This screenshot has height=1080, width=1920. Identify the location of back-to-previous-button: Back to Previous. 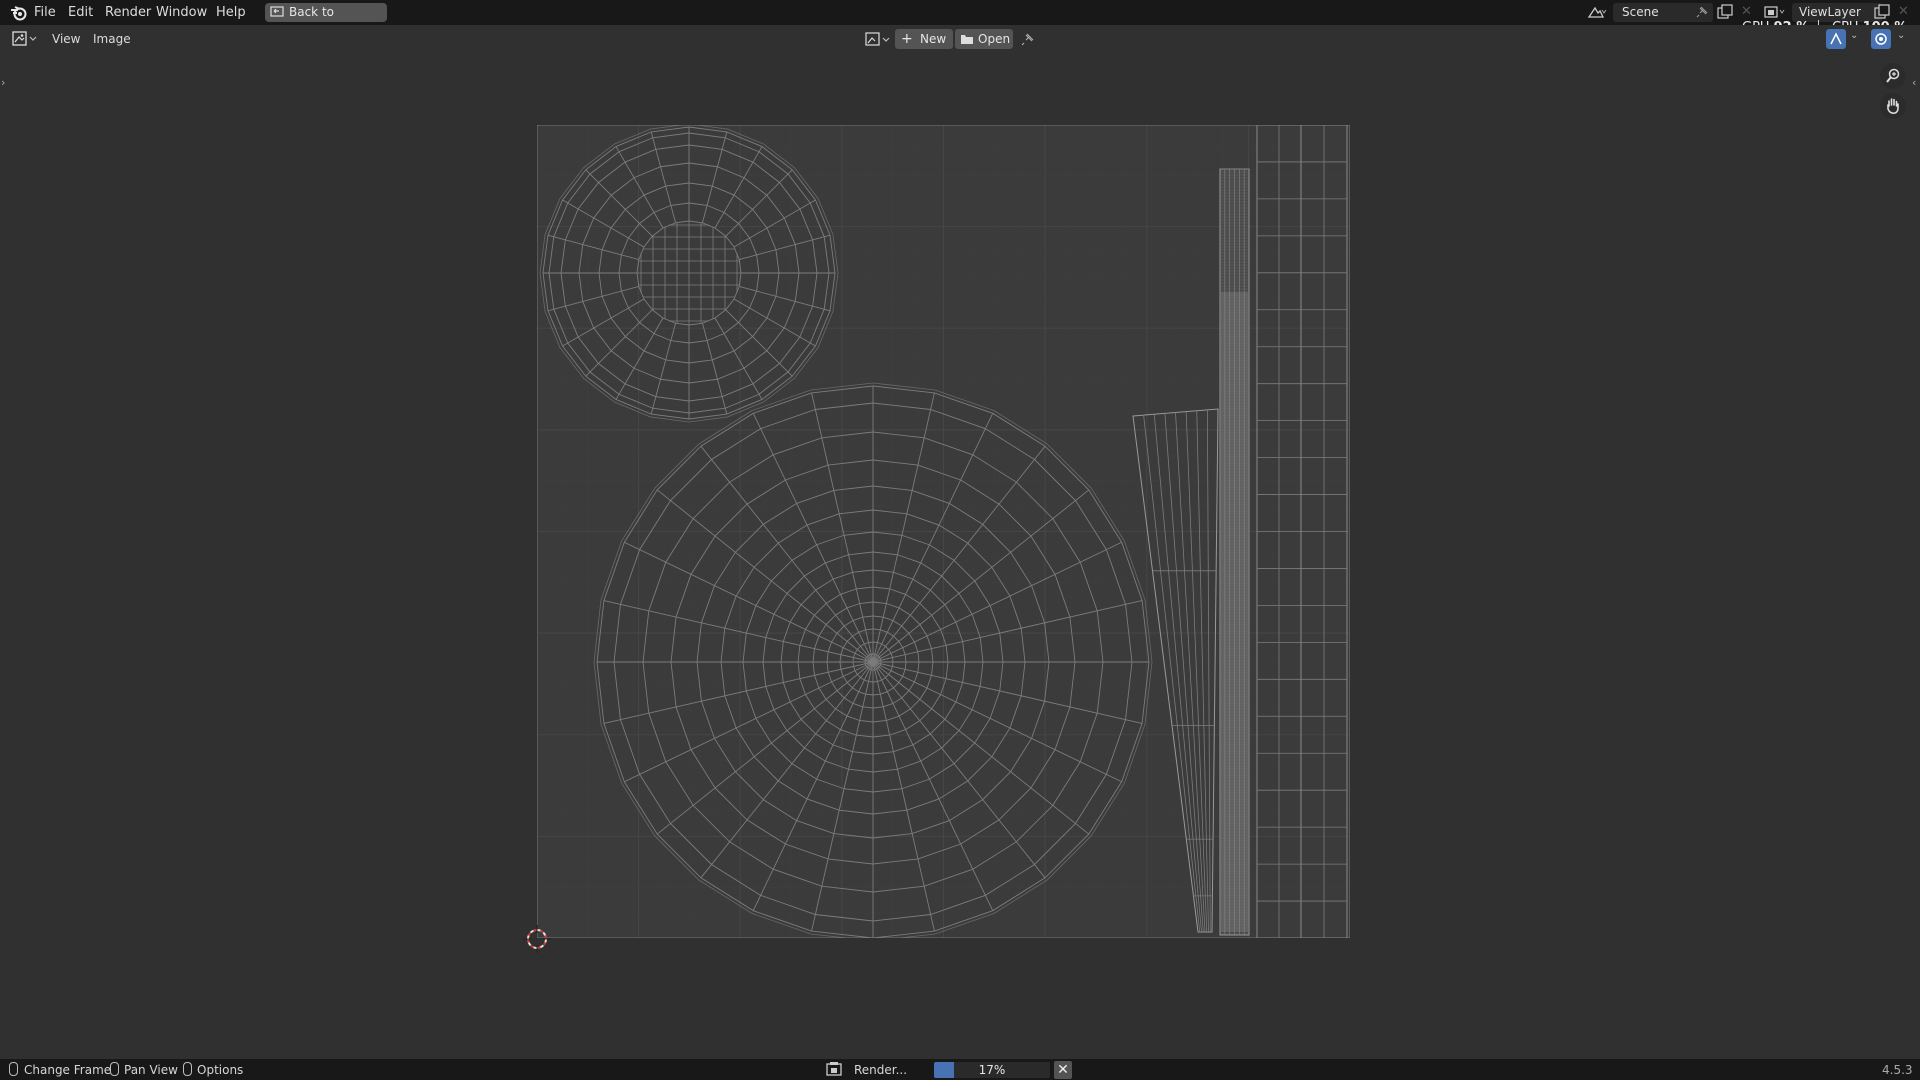
(326, 20).